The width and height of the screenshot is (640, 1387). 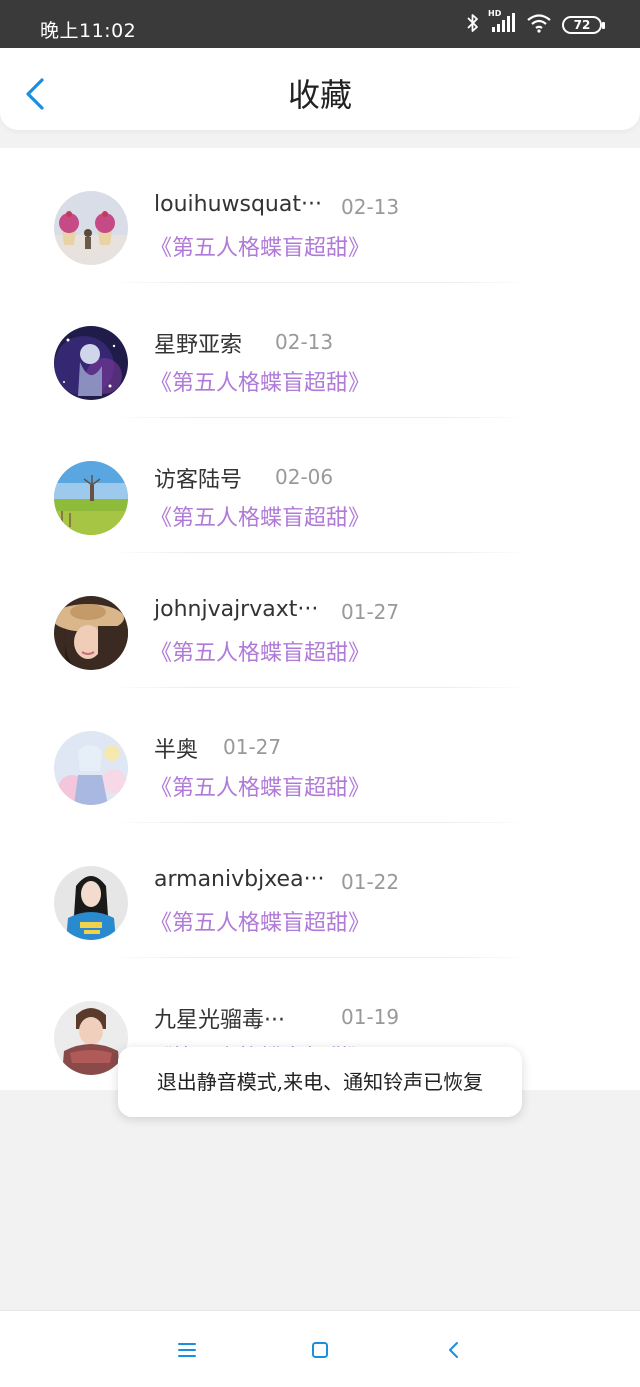 I want to click on battery-icon: 72, so click(x=583, y=25).